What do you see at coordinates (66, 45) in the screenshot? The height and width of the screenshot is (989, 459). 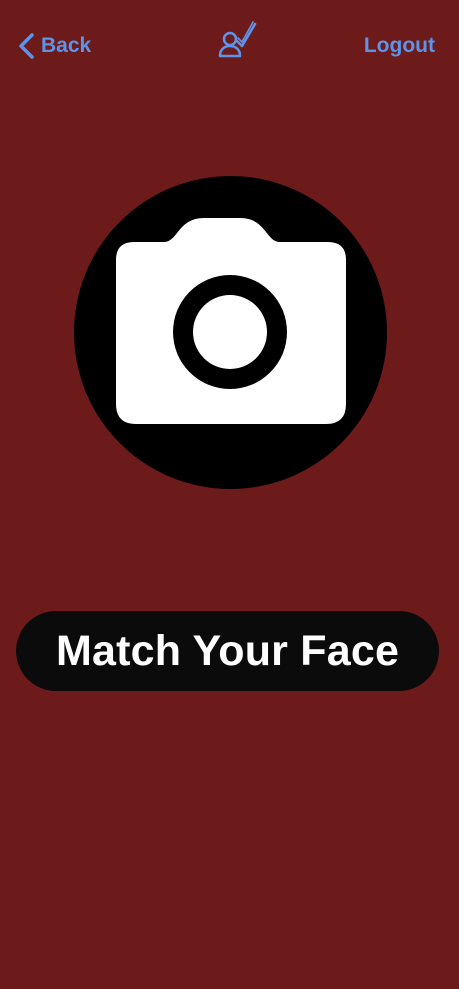 I see `back-label: Back` at bounding box center [66, 45].